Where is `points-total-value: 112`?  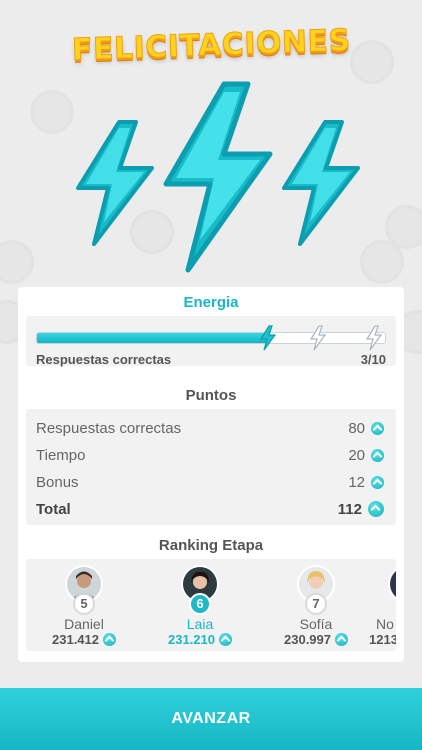
points-total-value: 112 is located at coordinates (349, 509).